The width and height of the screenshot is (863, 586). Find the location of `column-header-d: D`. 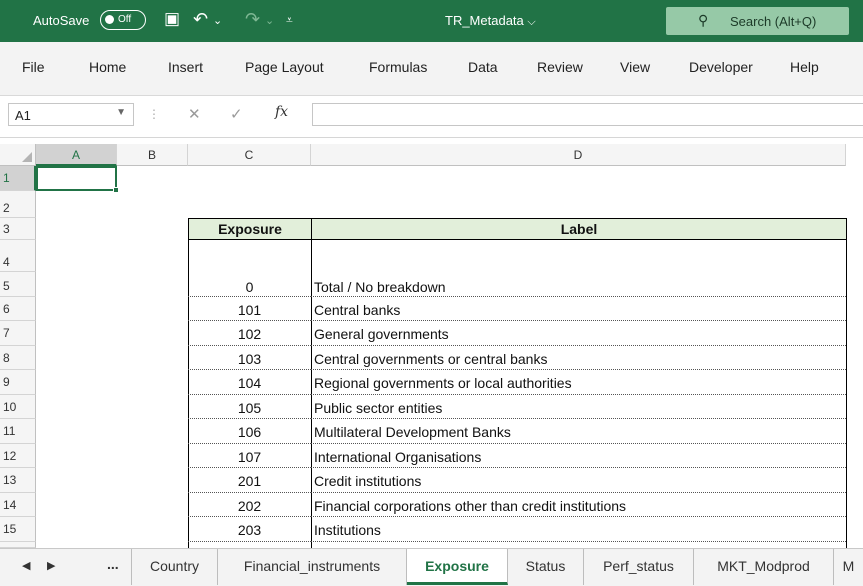

column-header-d: D is located at coordinates (578, 155).